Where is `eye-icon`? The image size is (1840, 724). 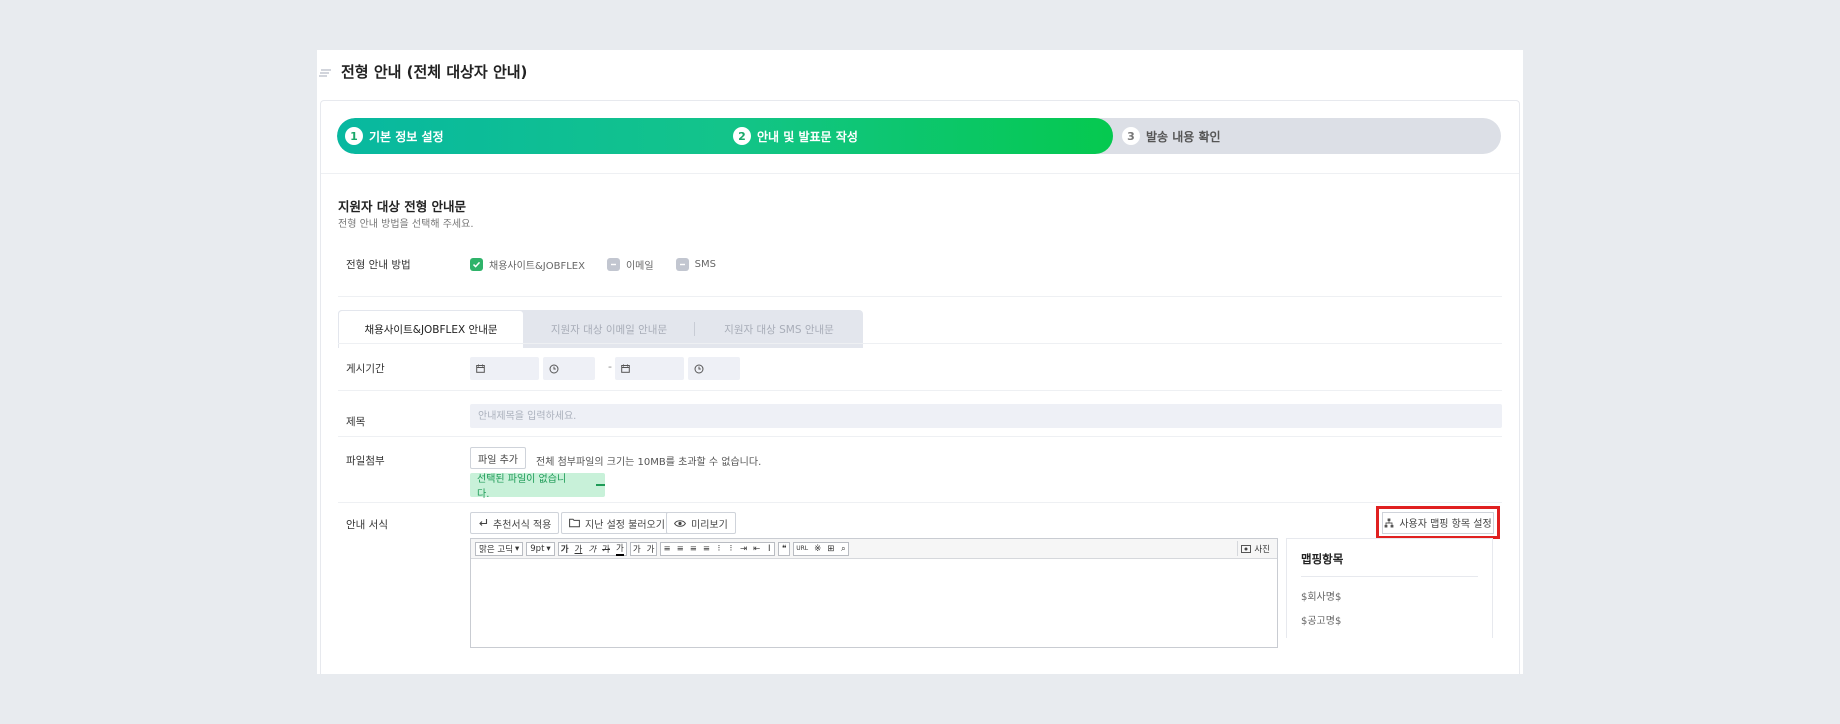 eye-icon is located at coordinates (680, 523).